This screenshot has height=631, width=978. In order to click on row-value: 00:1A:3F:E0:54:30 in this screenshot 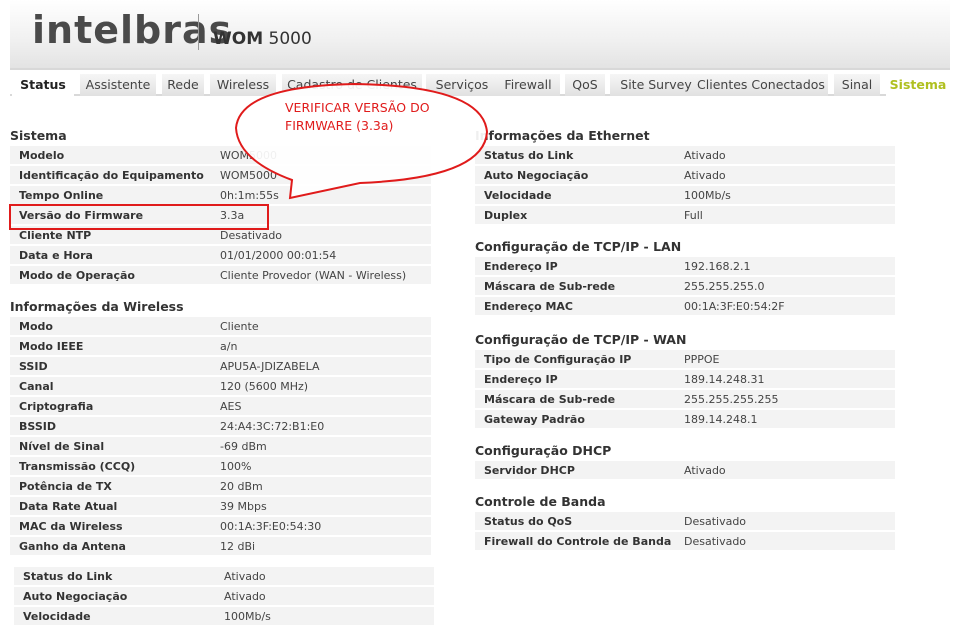, I will do `click(271, 526)`.